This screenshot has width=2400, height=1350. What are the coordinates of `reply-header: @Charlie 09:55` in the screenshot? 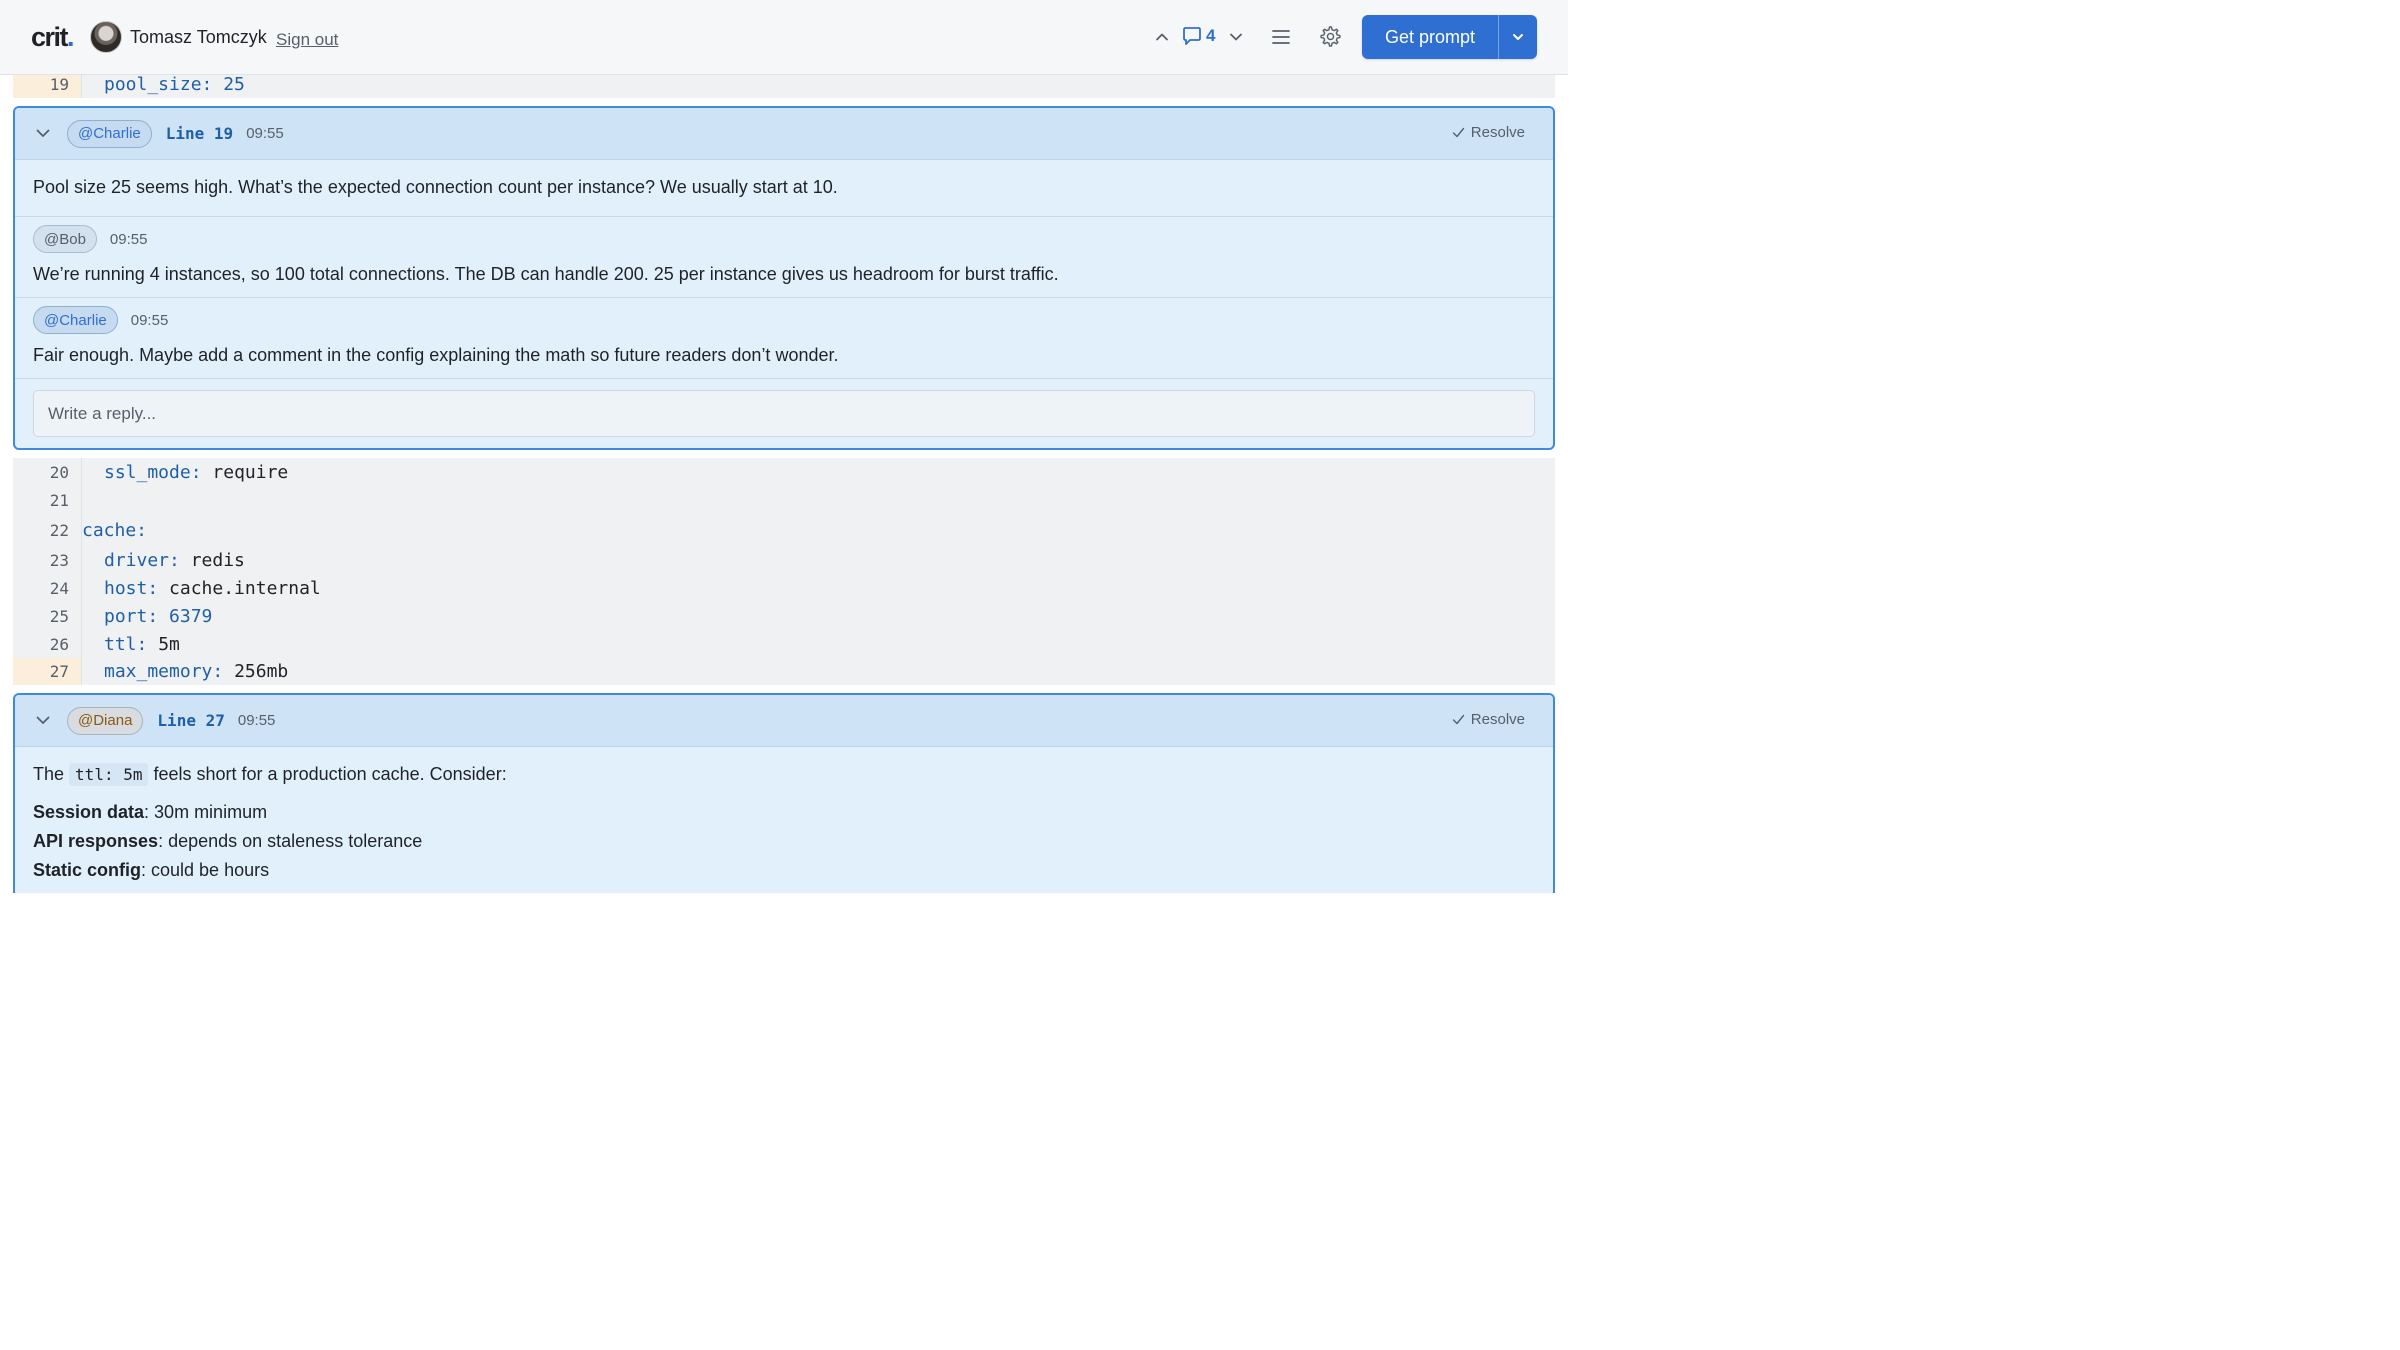 It's located at (100, 320).